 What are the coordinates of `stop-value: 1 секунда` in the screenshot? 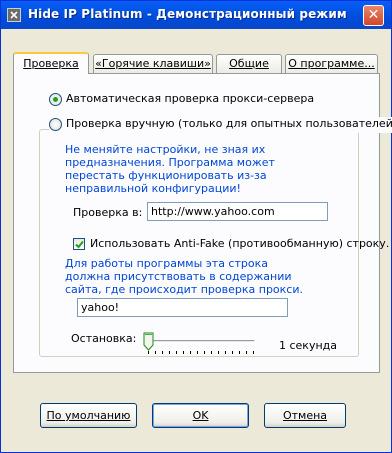 It's located at (308, 345).